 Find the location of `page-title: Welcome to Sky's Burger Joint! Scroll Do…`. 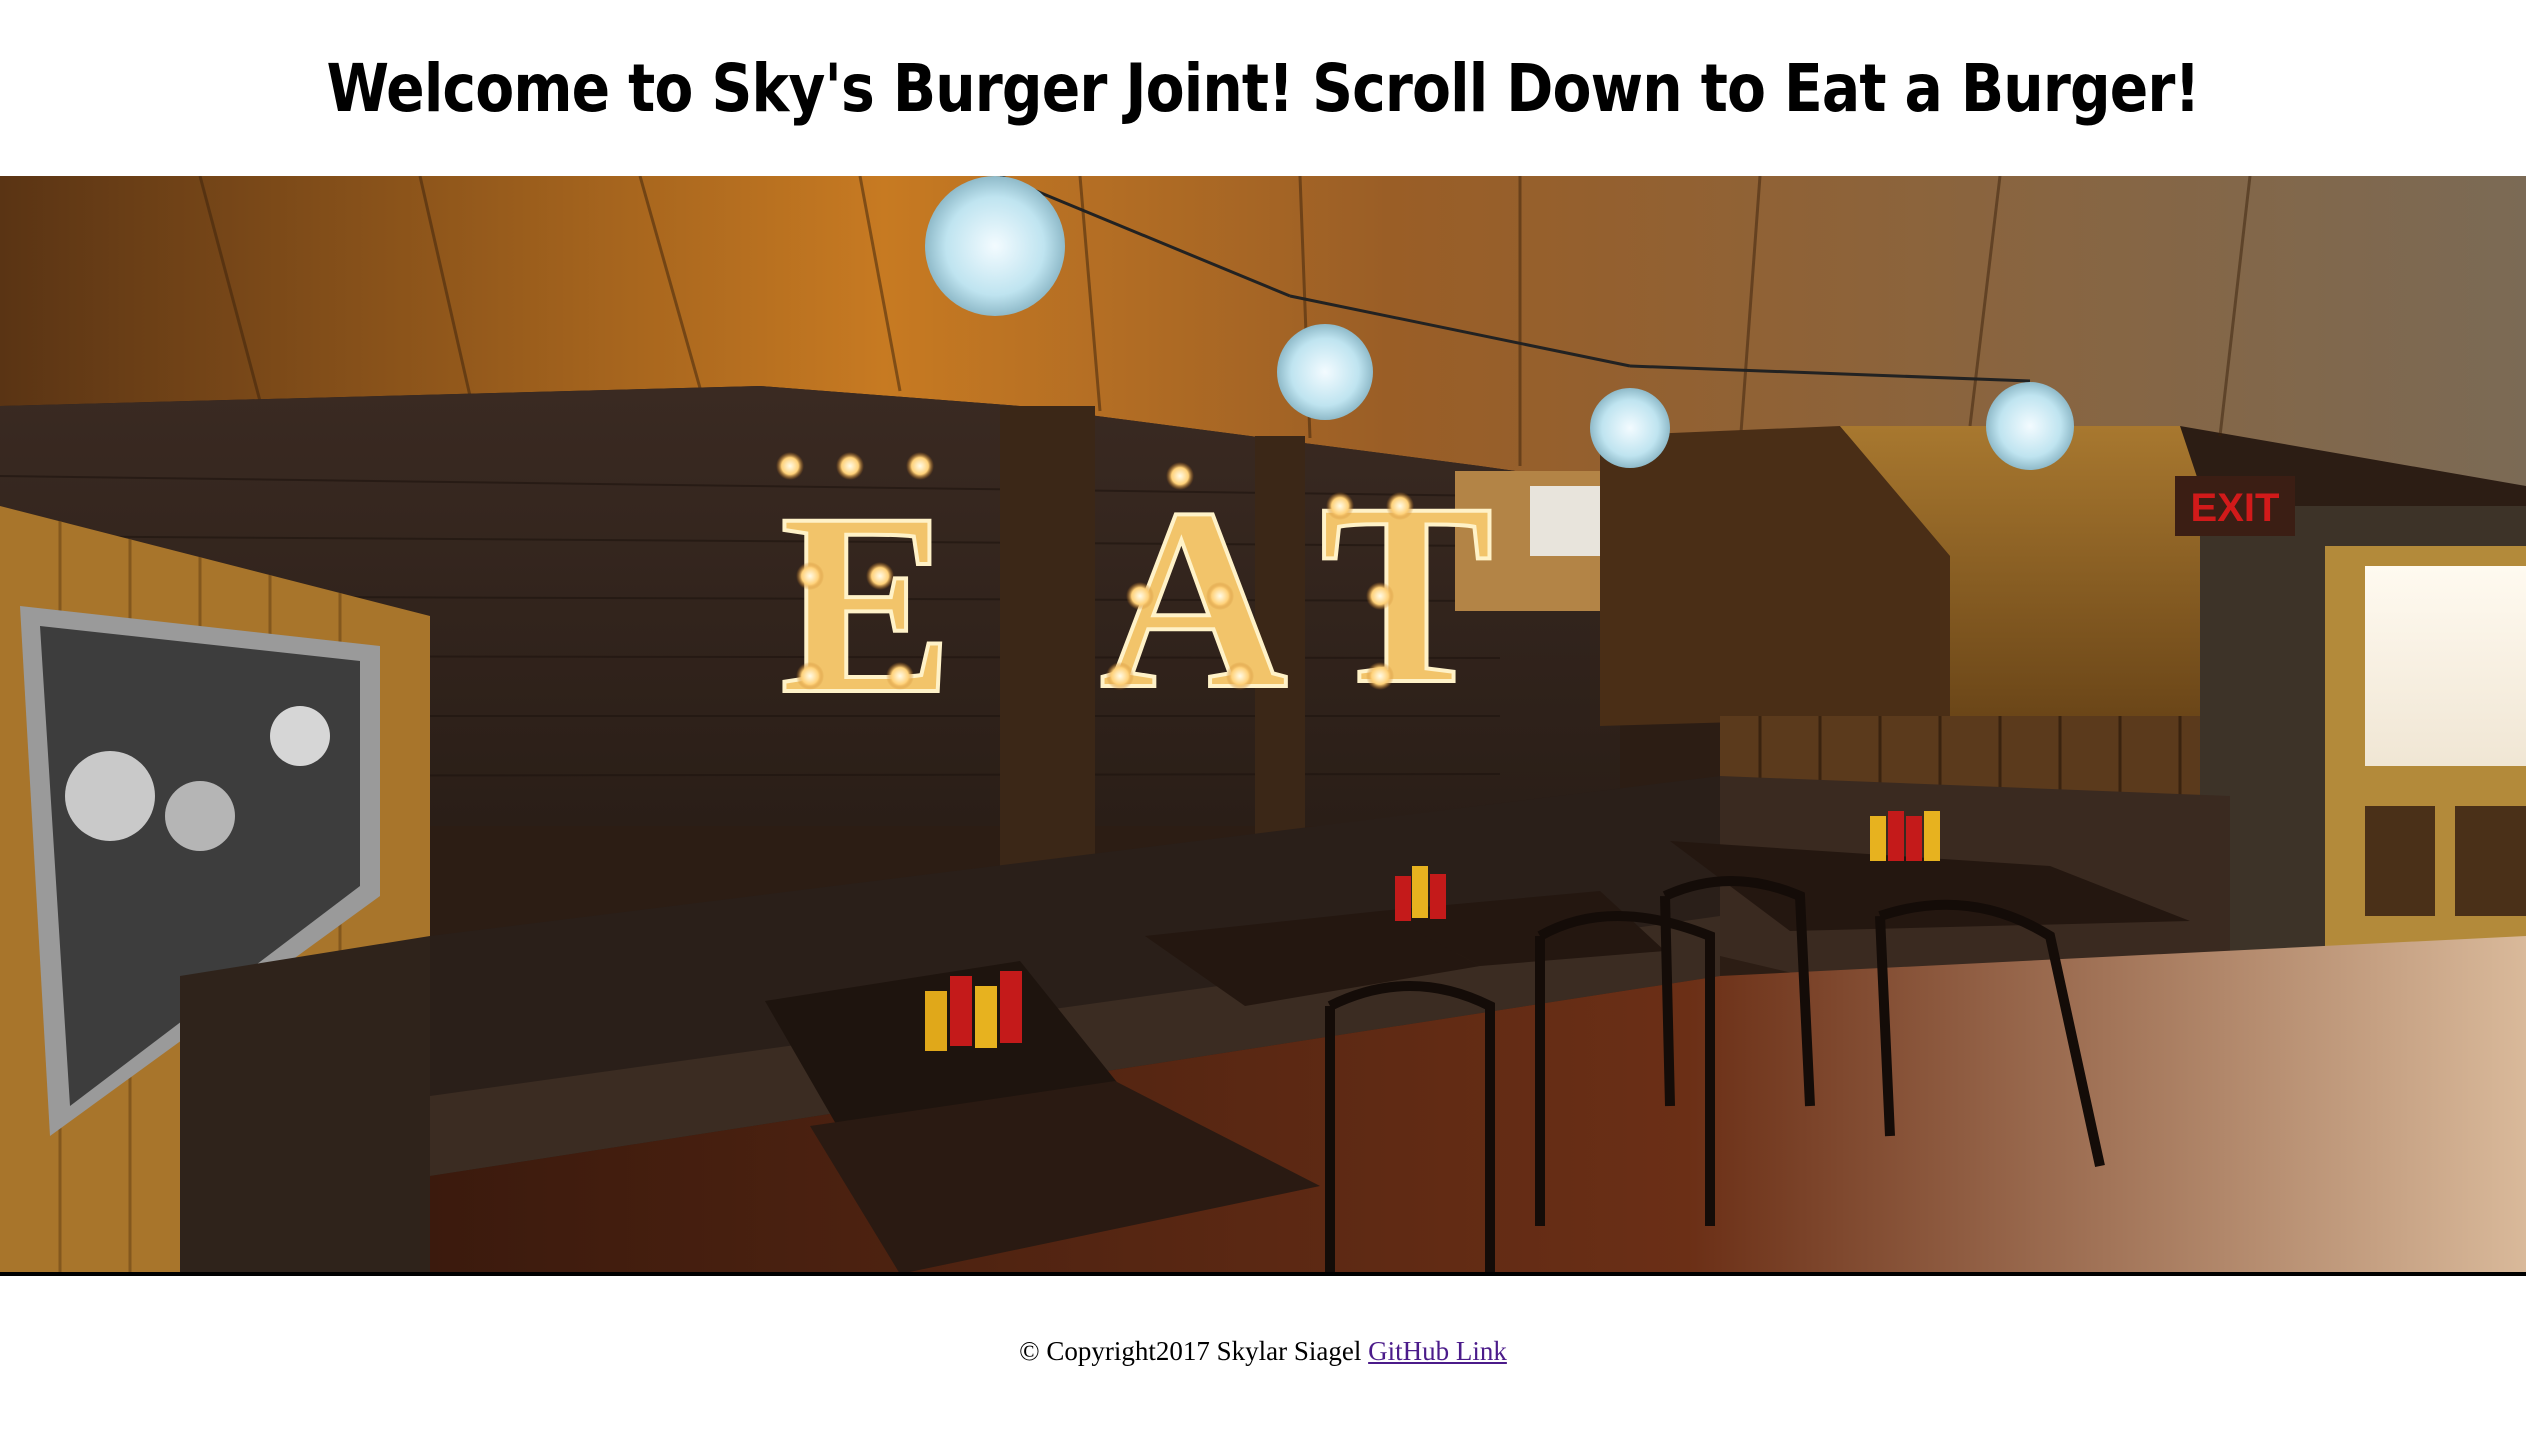

page-title: Welcome to Sky's Burger Joint! Scroll Do… is located at coordinates (1263, 88).